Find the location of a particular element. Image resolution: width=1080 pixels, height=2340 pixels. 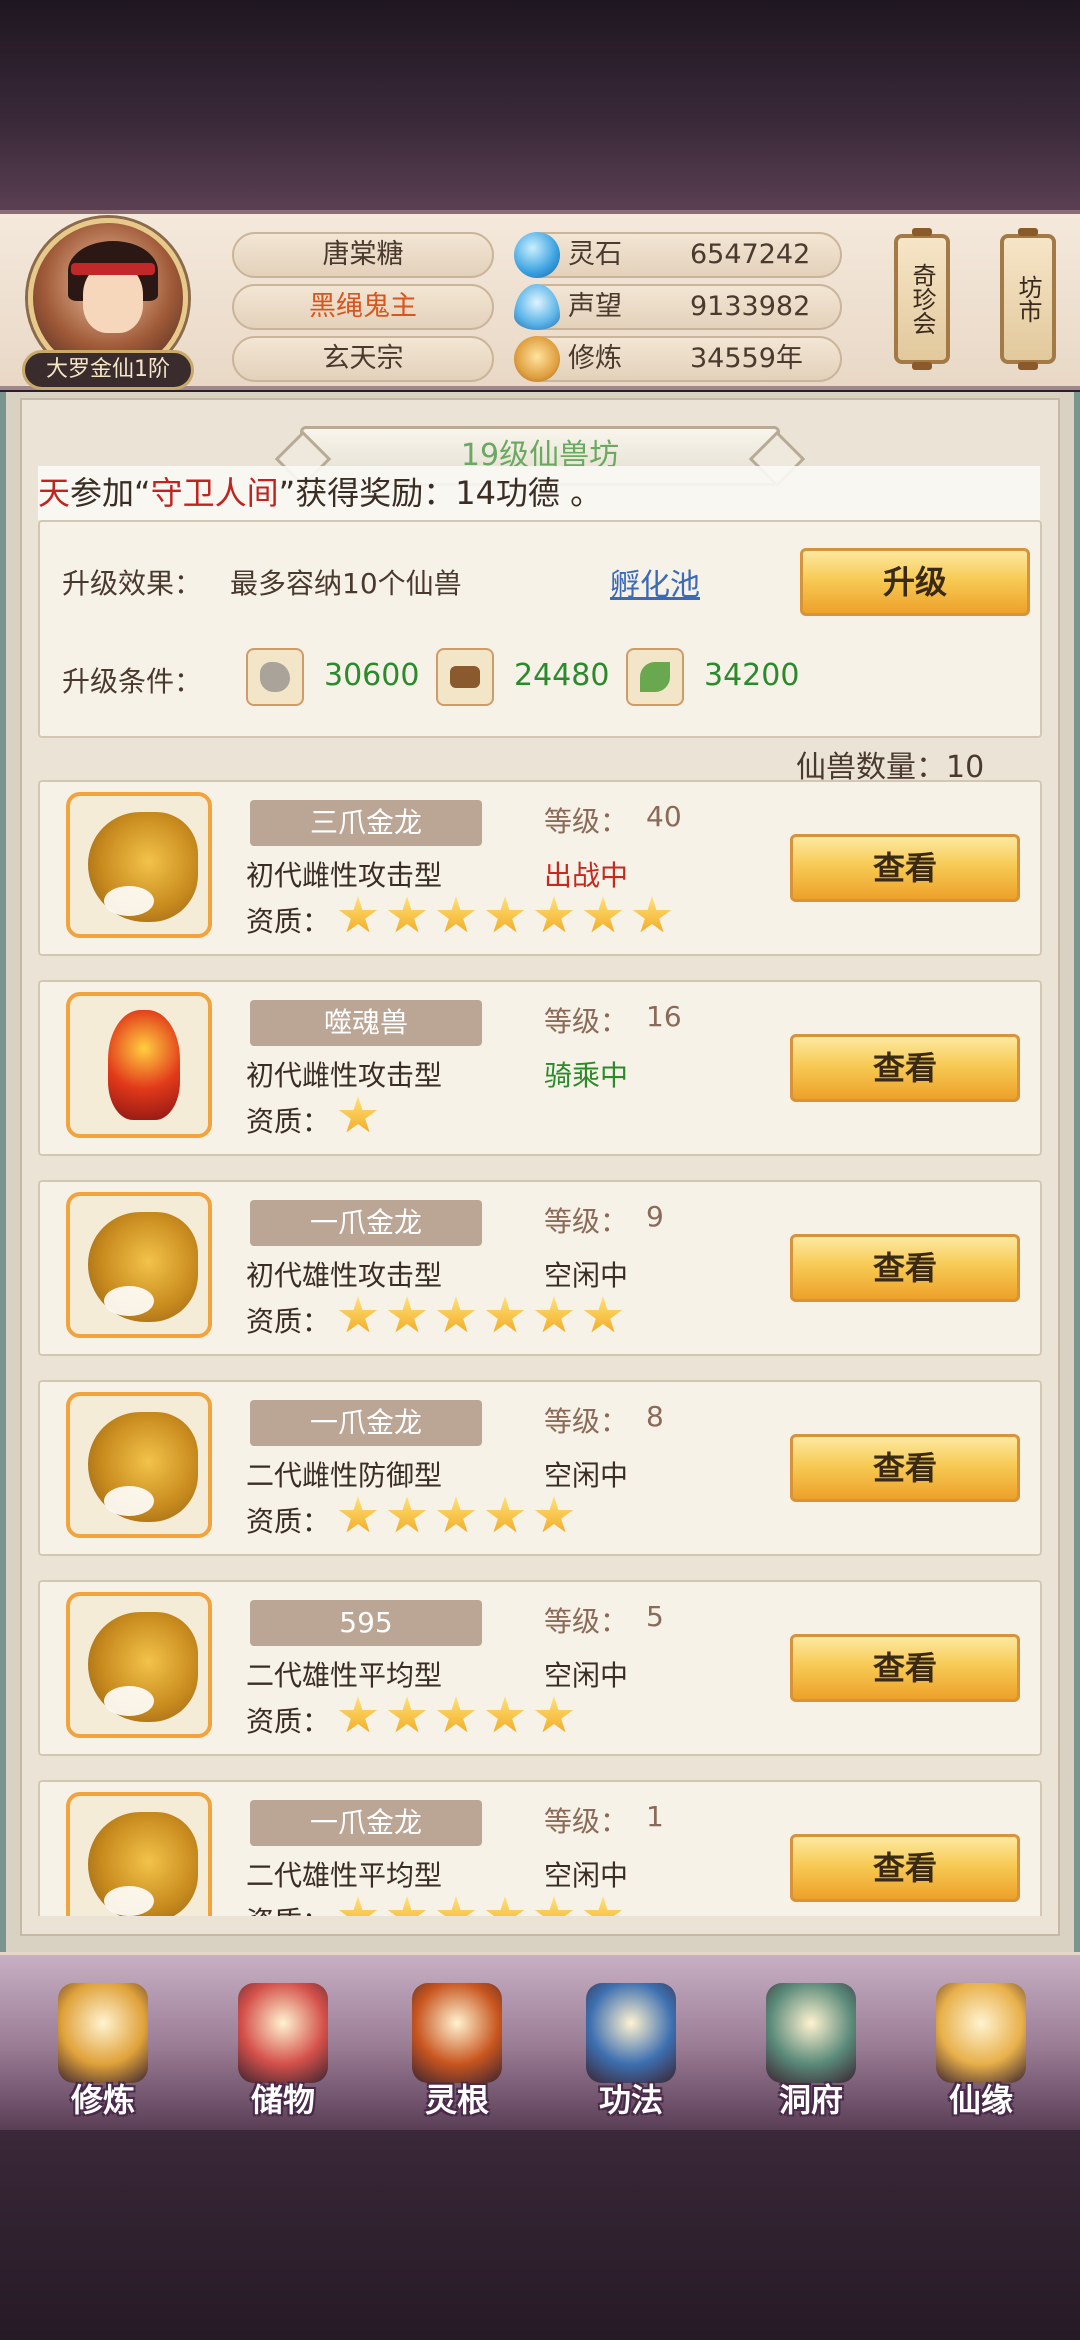

player-sect: 玄天宗 is located at coordinates (363, 359).